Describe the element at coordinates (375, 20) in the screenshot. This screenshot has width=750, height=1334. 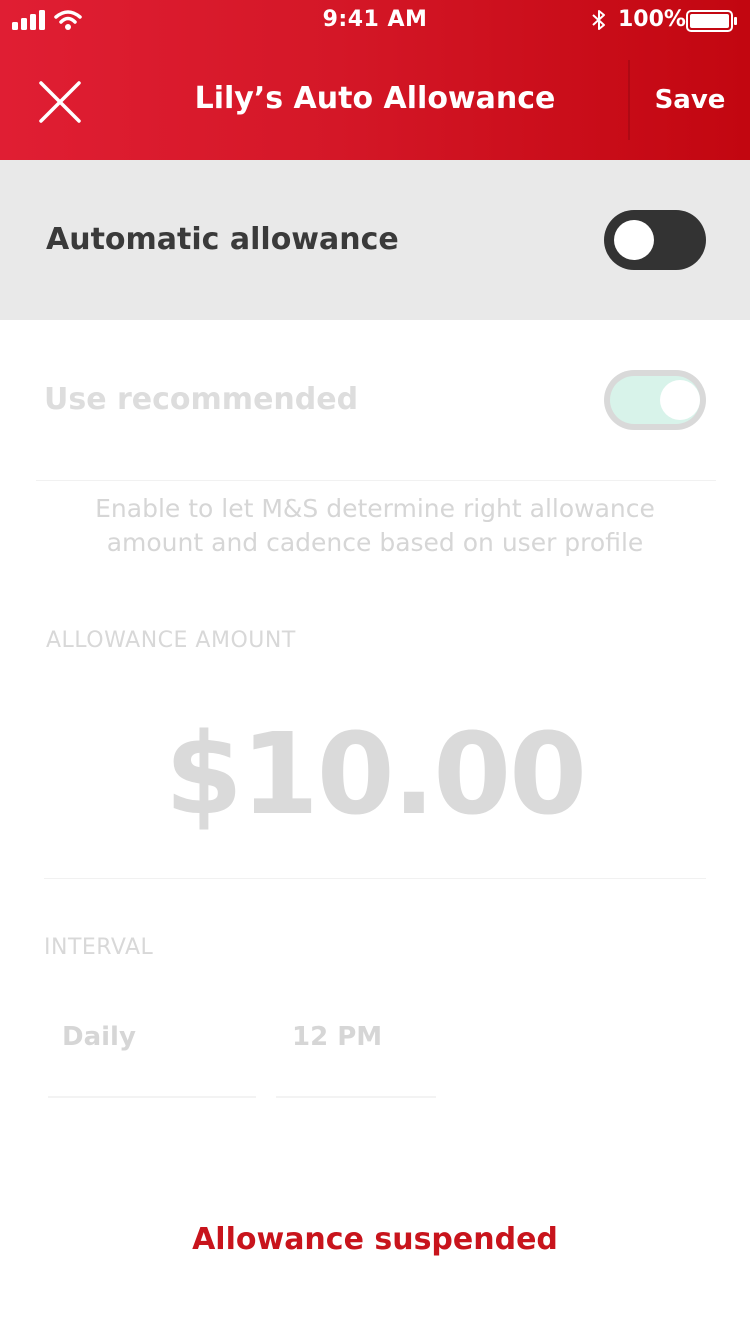
I see `status-bar: 9:41 AM 100%` at that location.